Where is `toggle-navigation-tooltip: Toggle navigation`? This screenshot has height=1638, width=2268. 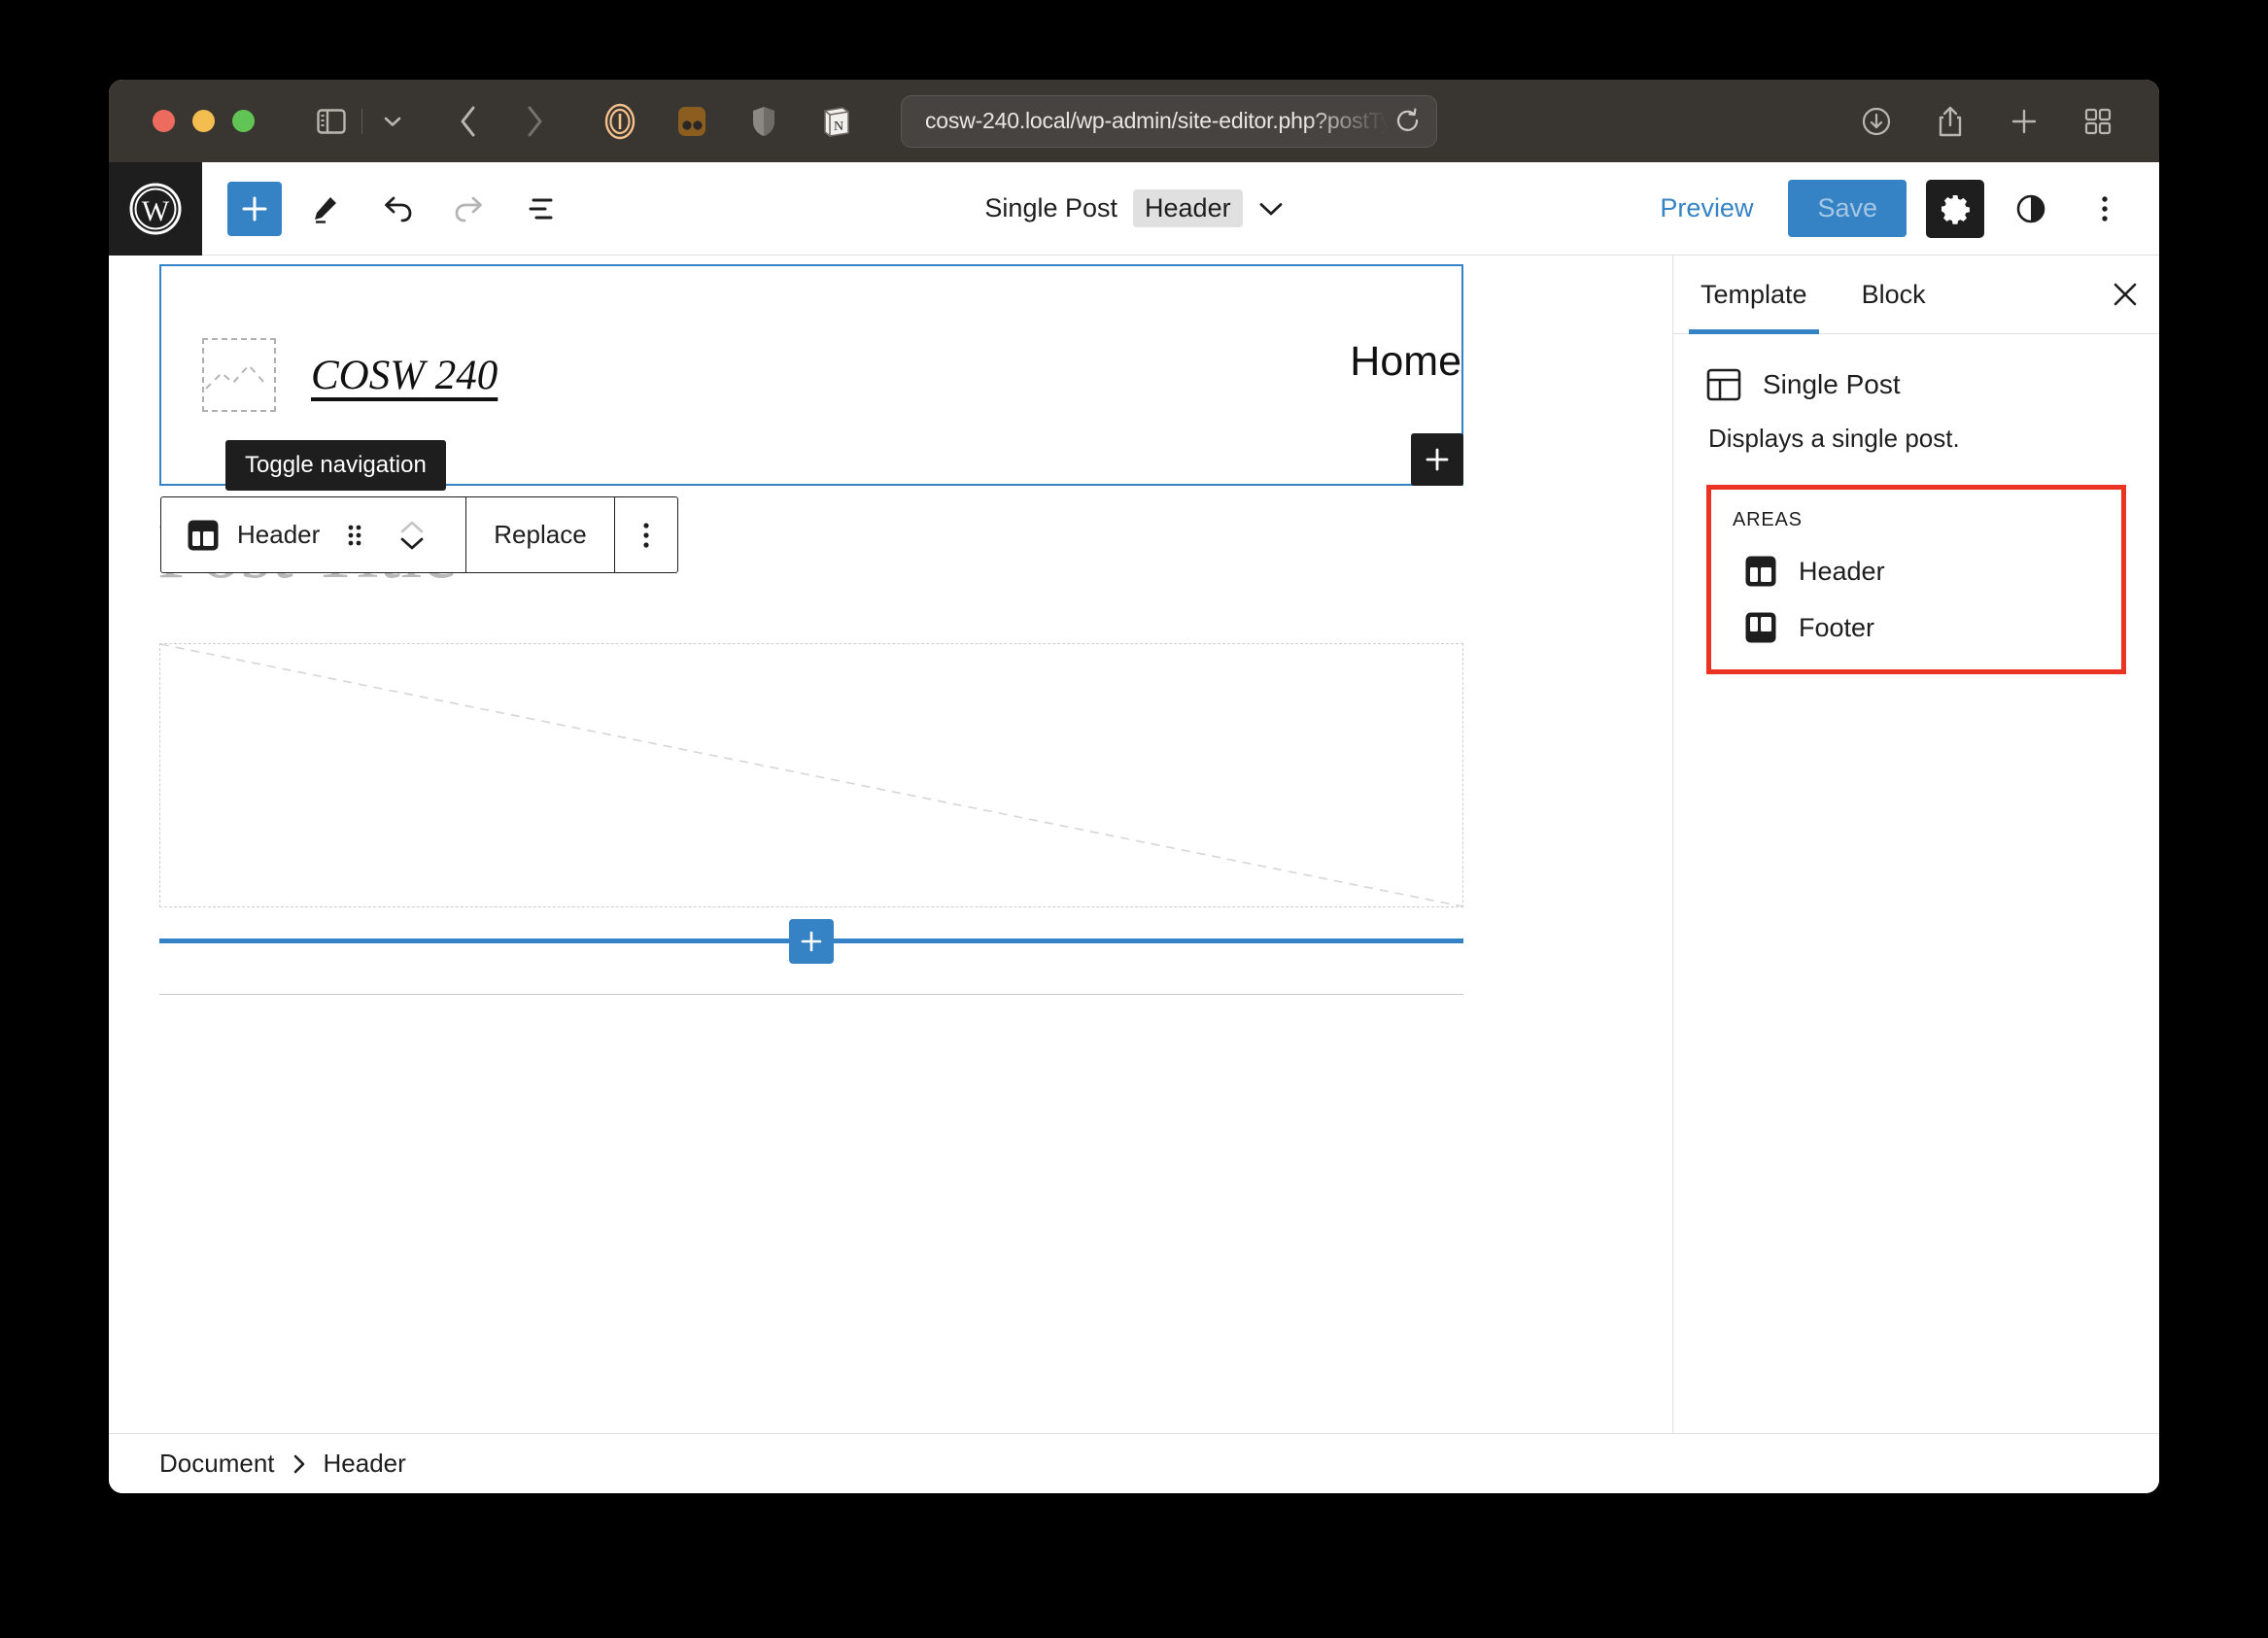 toggle-navigation-tooltip: Toggle navigation is located at coordinates (335, 465).